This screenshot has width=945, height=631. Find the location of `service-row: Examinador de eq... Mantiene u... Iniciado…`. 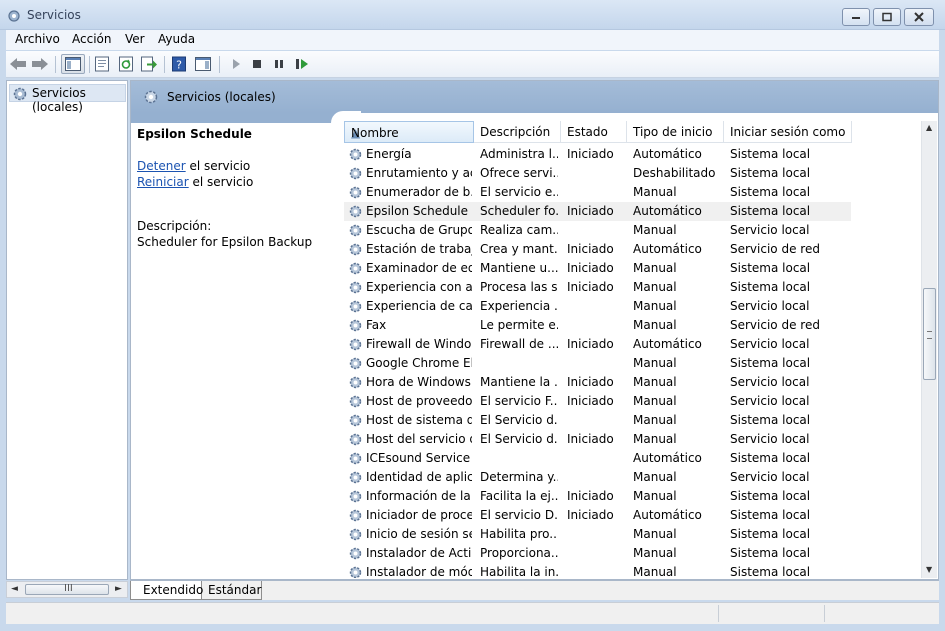

service-row: Examinador de eq... Mantiene u... Iniciado… is located at coordinates (597, 268).